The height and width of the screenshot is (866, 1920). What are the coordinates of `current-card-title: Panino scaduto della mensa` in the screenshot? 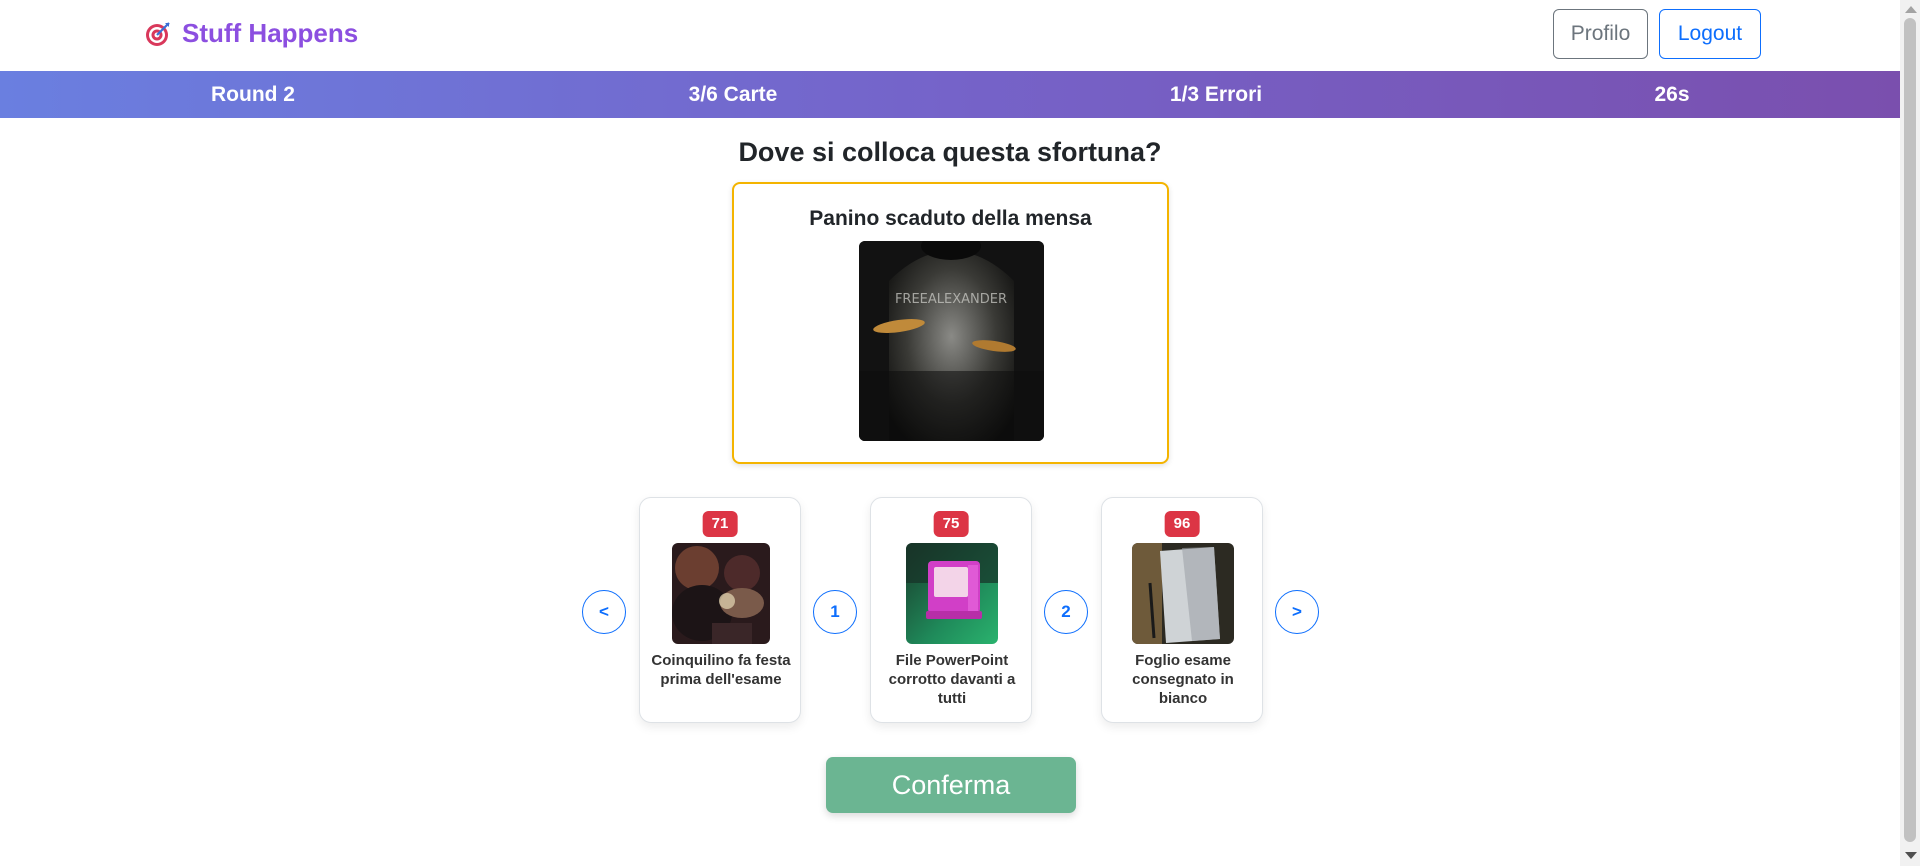 It's located at (950, 218).